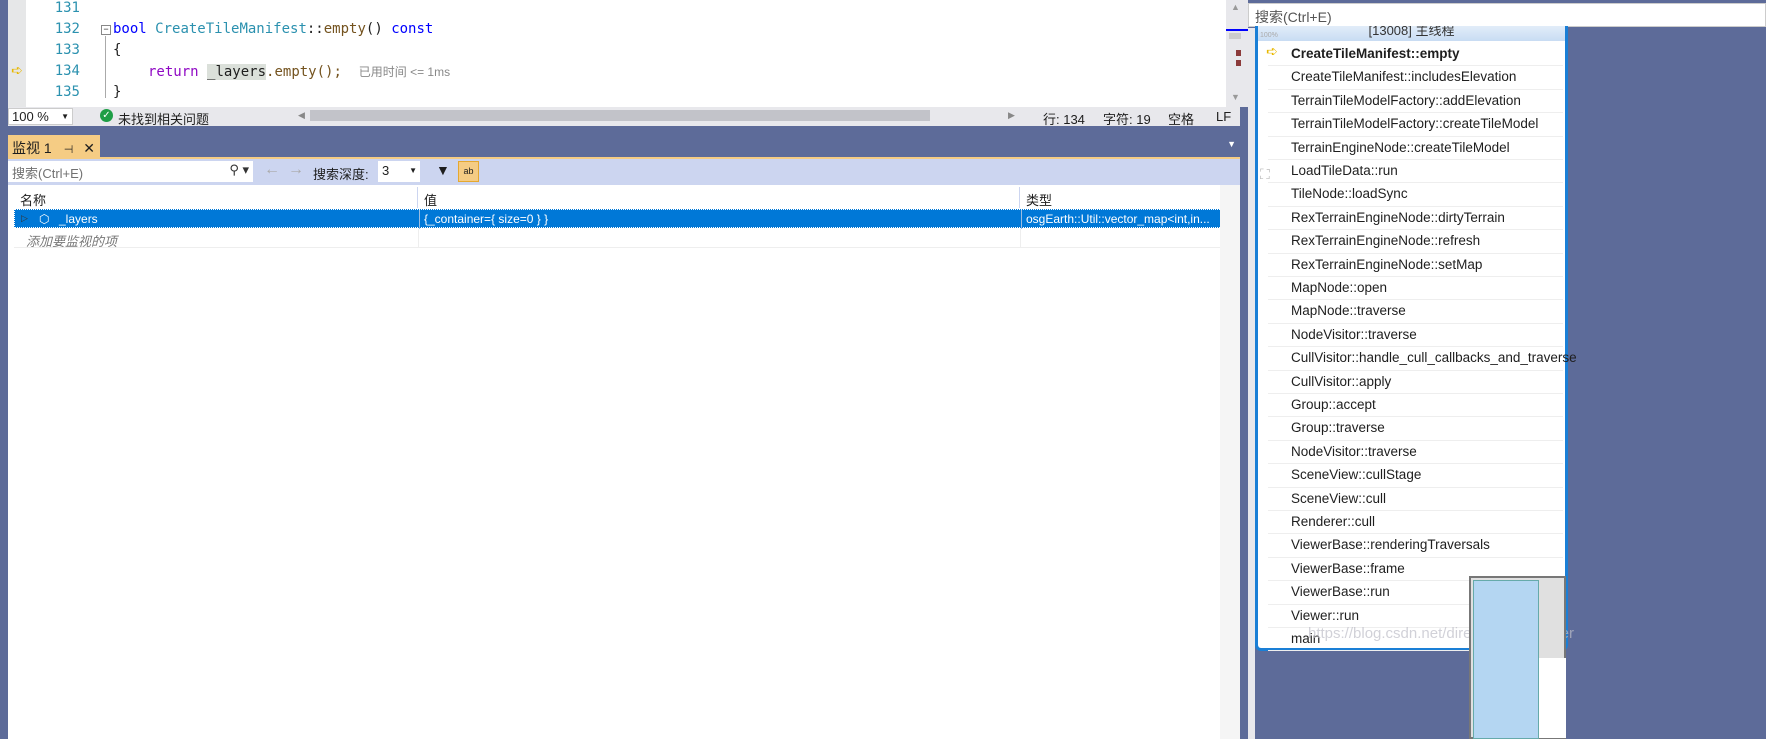  Describe the element at coordinates (1223, 116) in the screenshot. I see `eol-indicator: LF` at that location.